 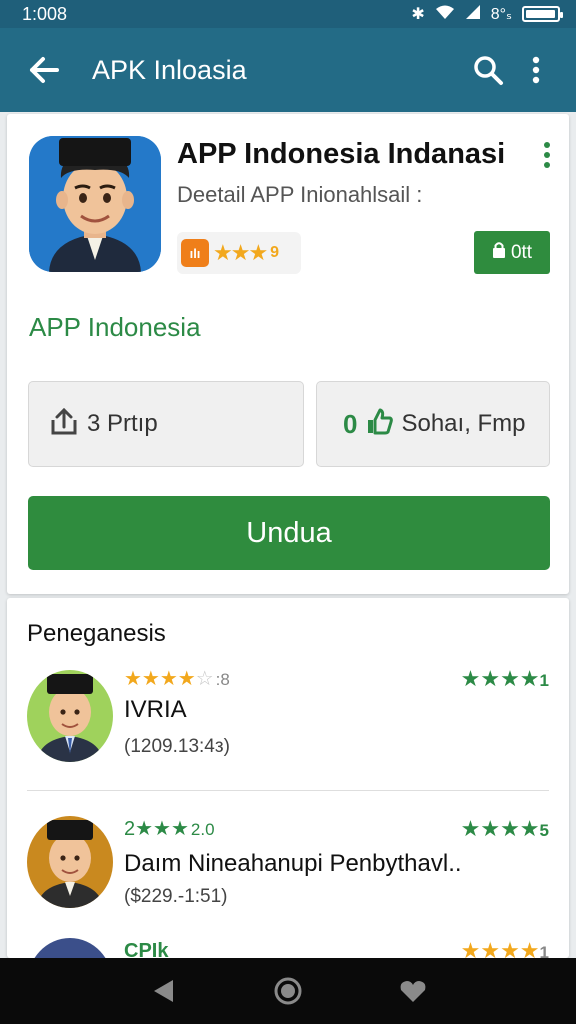 What do you see at coordinates (536, 70) in the screenshot?
I see `more-vert-icon` at bounding box center [536, 70].